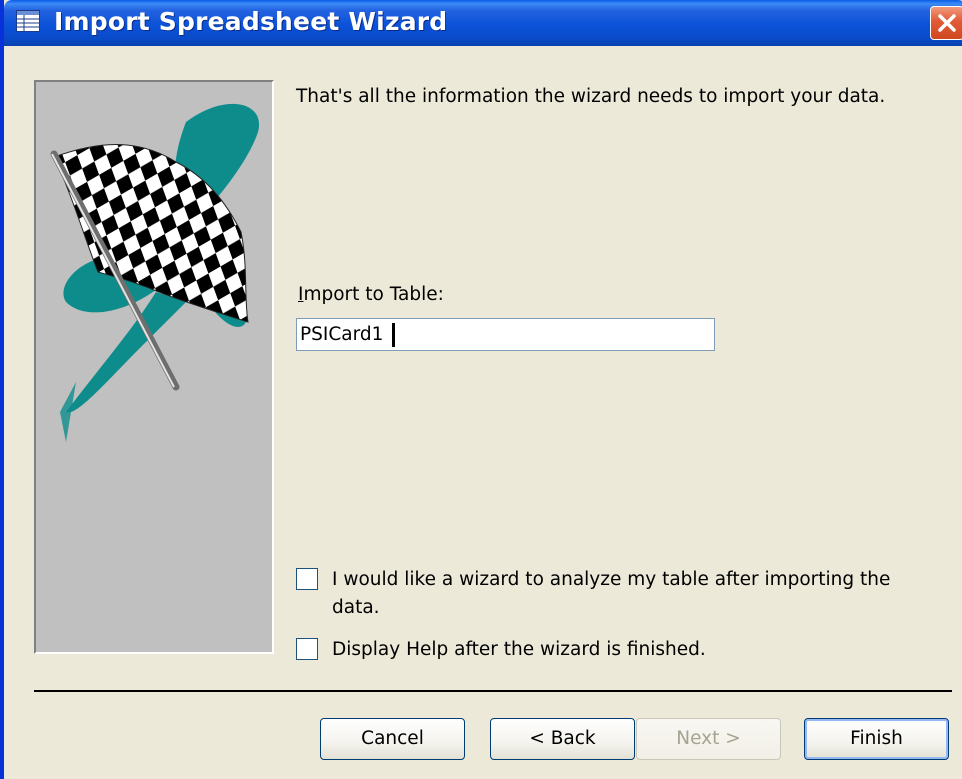 The width and height of the screenshot is (962, 779). I want to click on analyze-line-2: data., so click(356, 607).